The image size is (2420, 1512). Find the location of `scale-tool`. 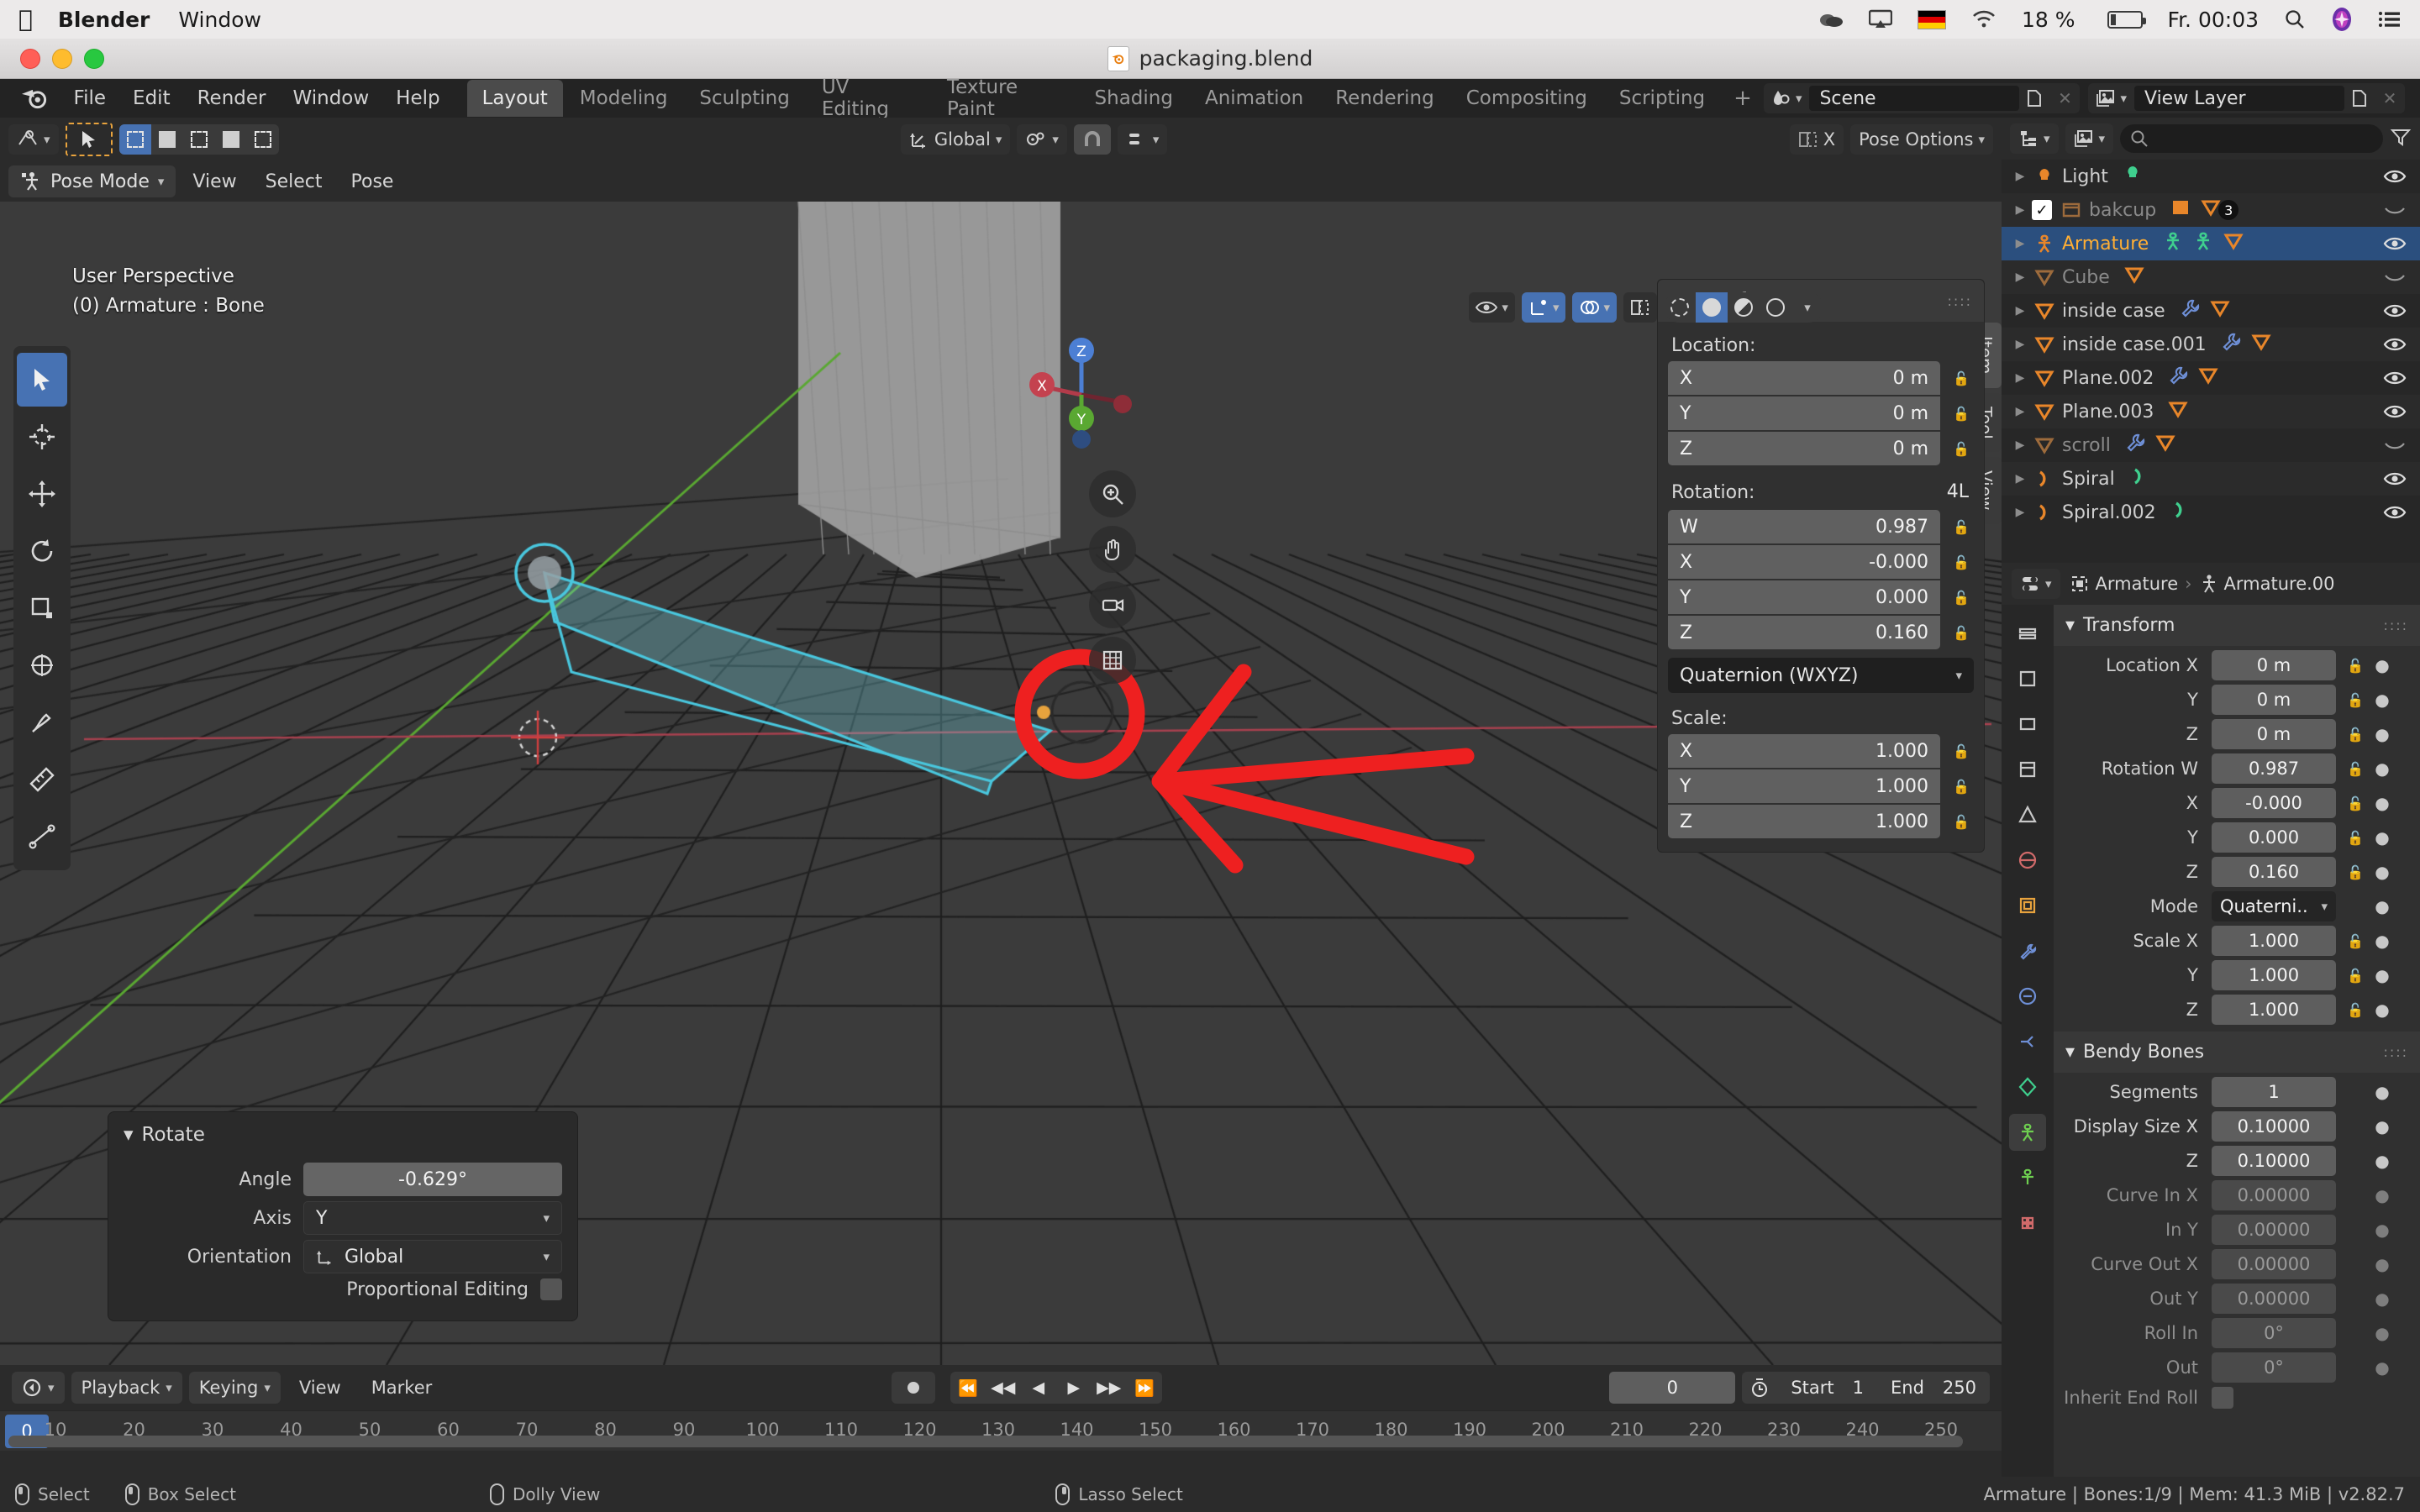

scale-tool is located at coordinates (42, 608).